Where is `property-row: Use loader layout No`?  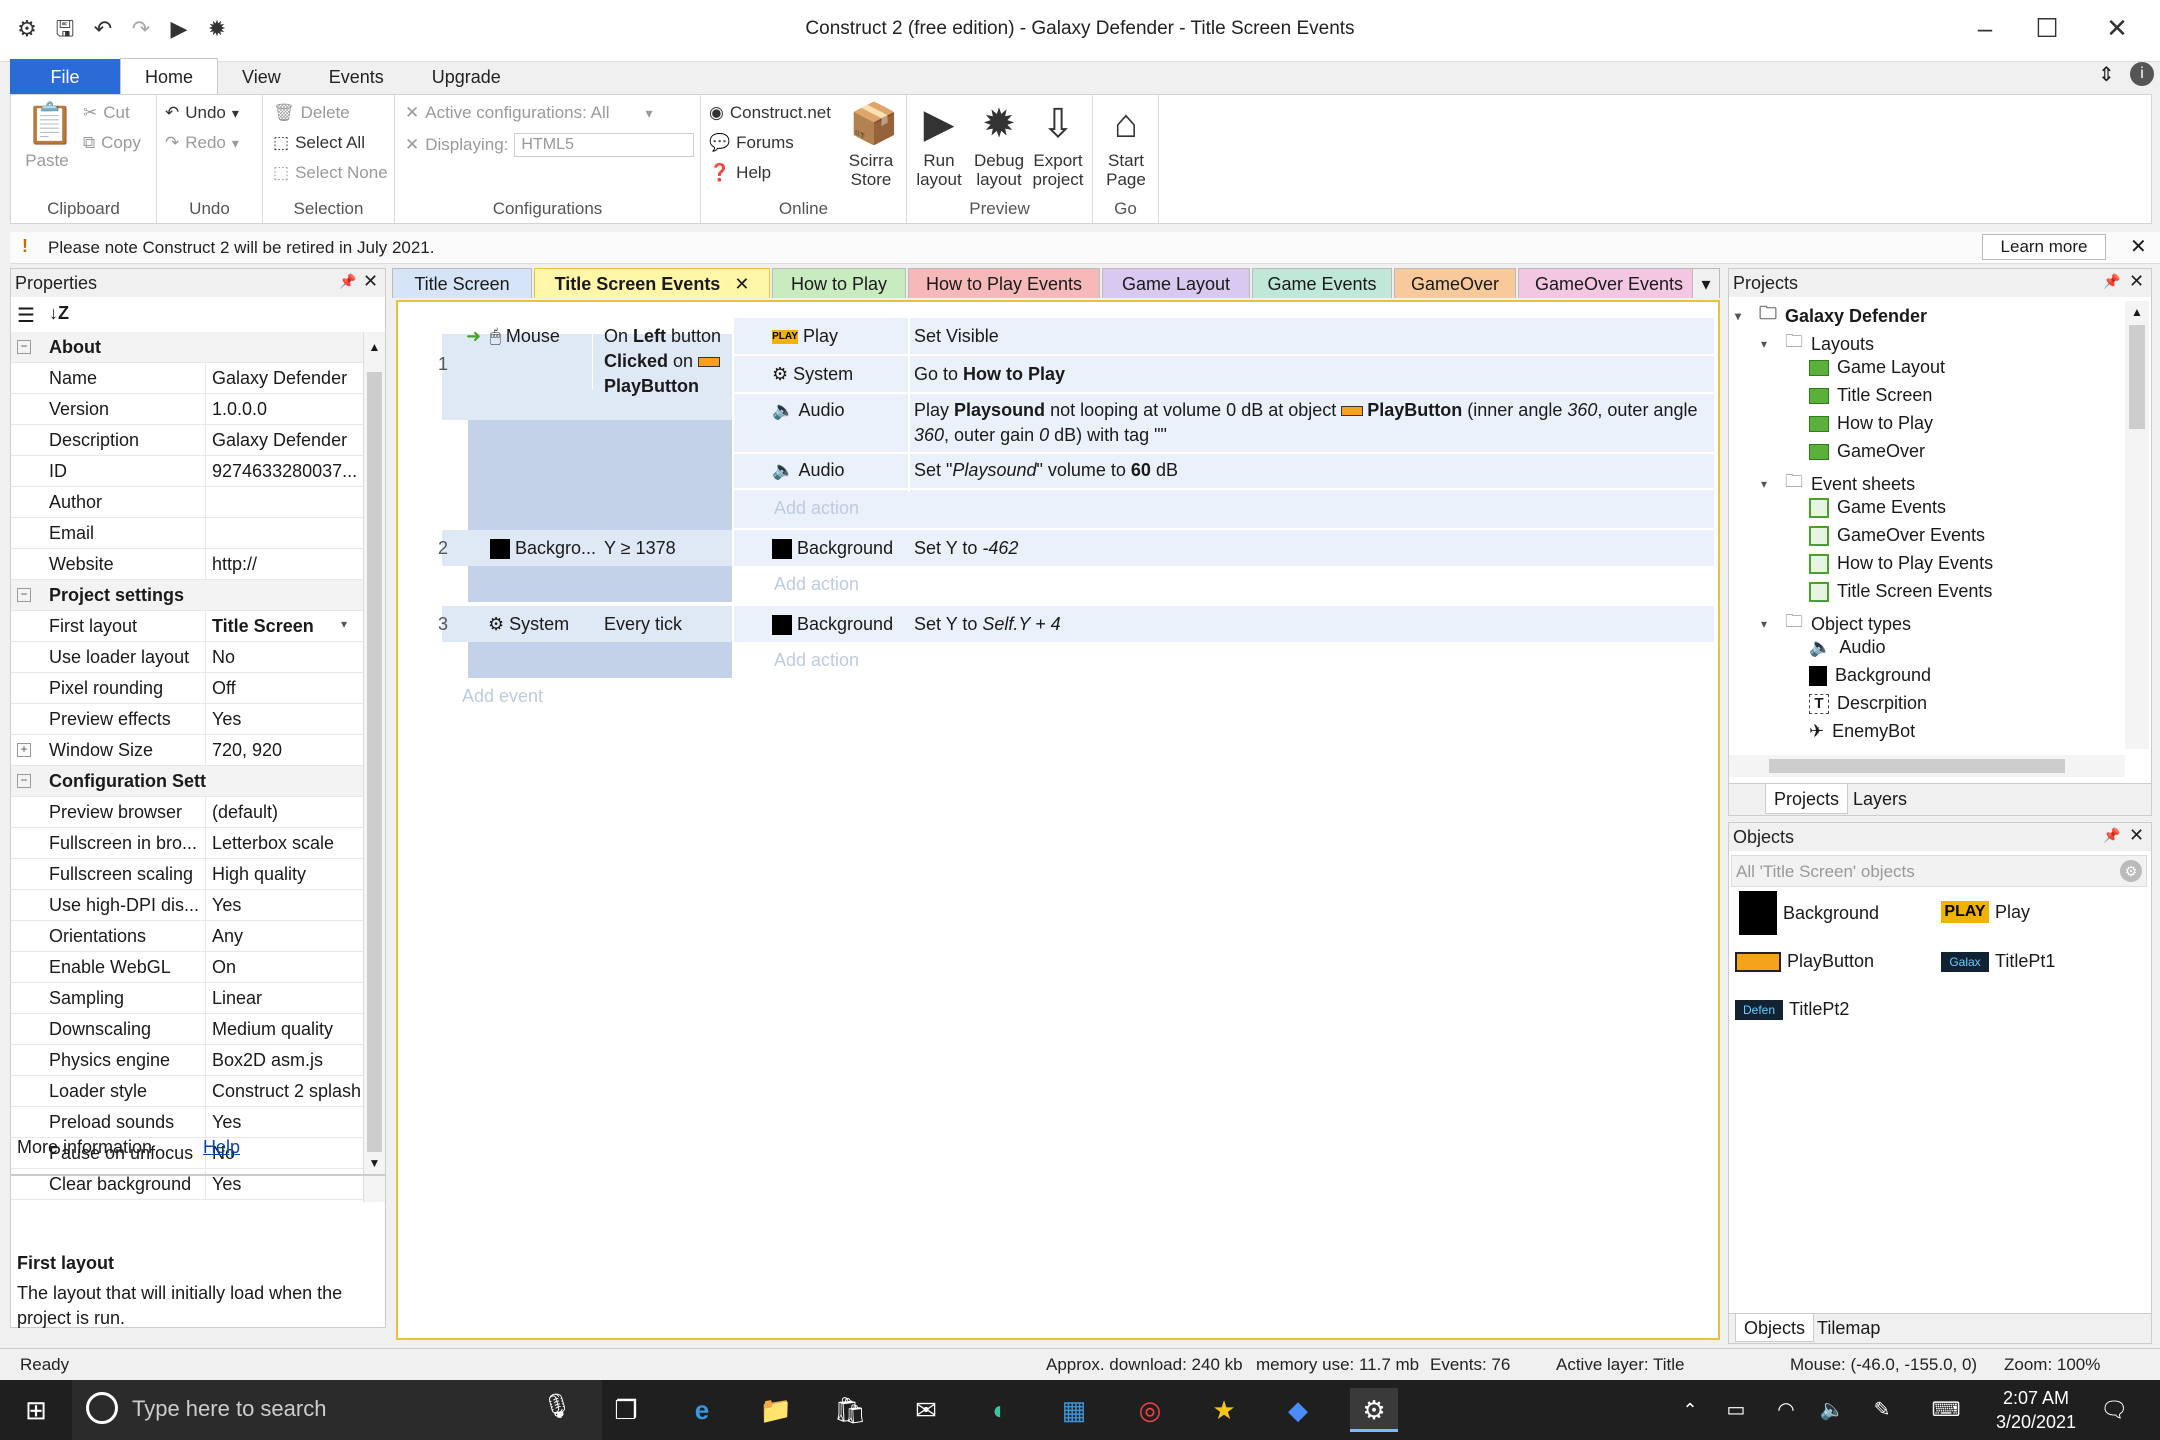 property-row: Use loader layout No is located at coordinates (187, 657).